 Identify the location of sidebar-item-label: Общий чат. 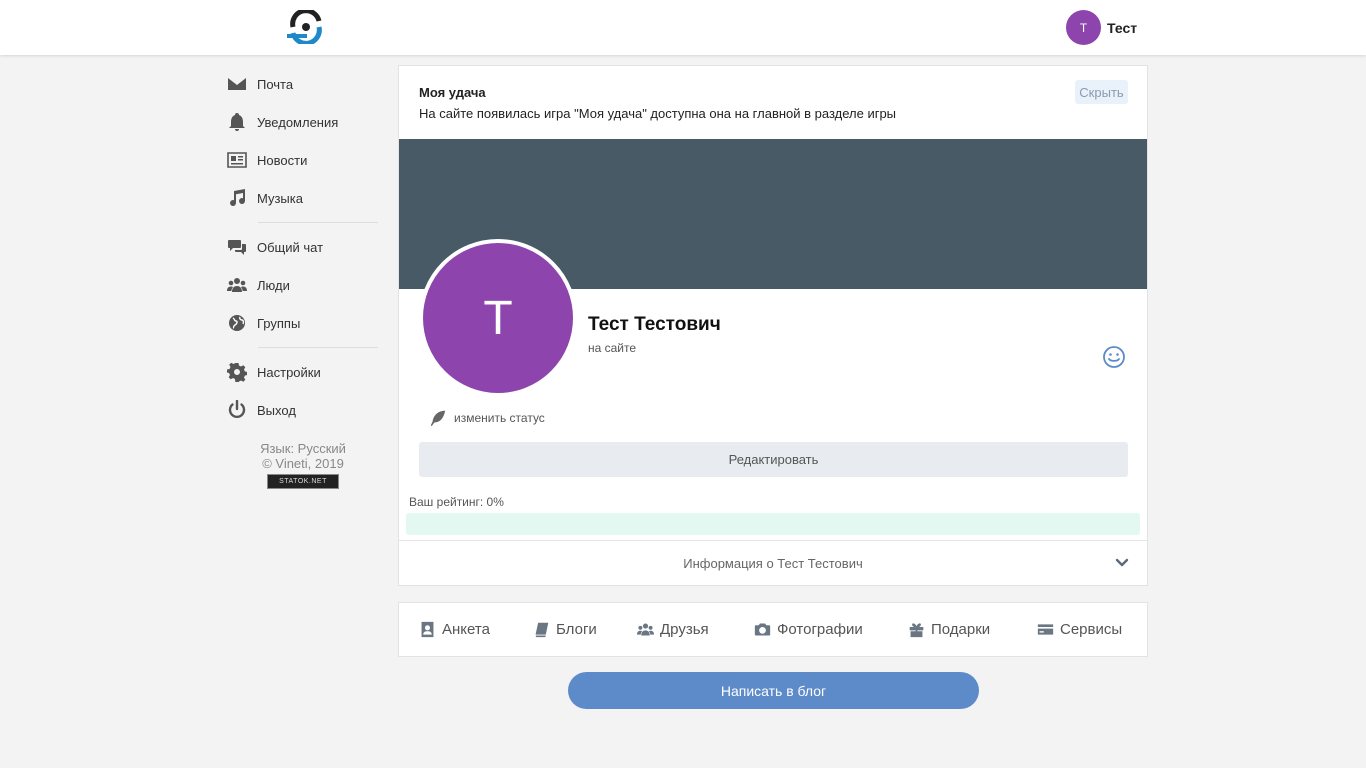
(290, 247).